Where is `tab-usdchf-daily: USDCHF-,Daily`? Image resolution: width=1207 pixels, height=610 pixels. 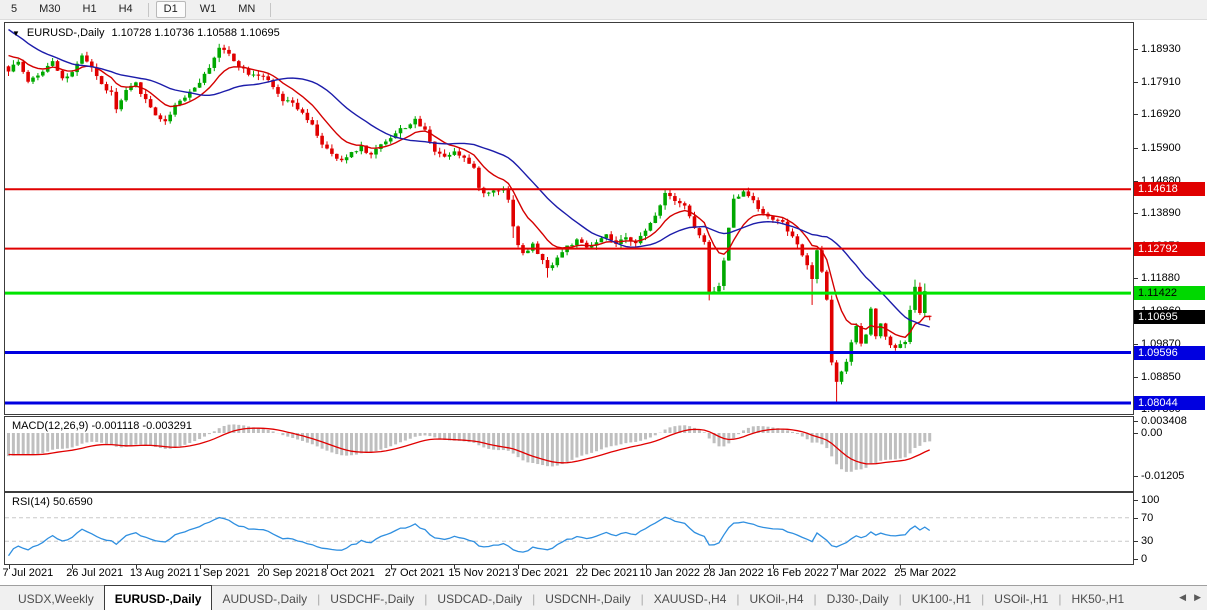 tab-usdchf-daily: USDCHF-,Daily is located at coordinates (372, 598).